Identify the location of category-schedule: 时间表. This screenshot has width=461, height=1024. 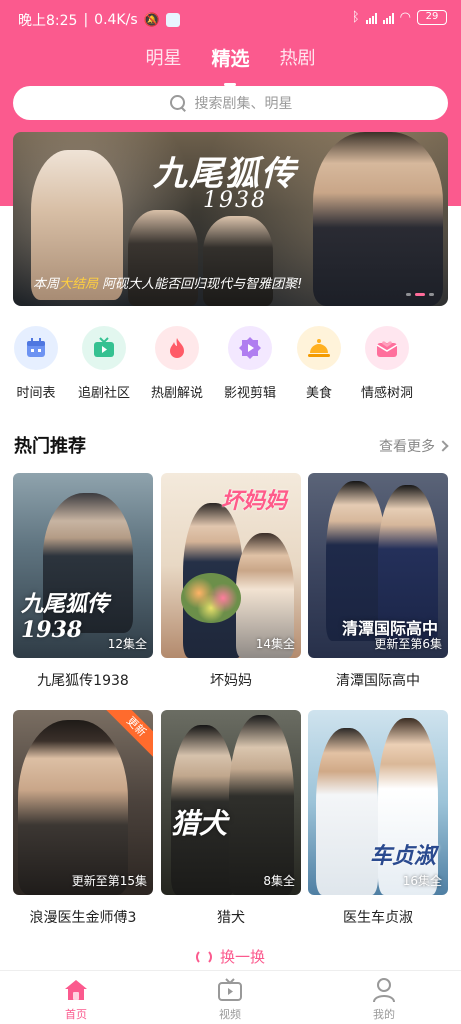
(36, 363).